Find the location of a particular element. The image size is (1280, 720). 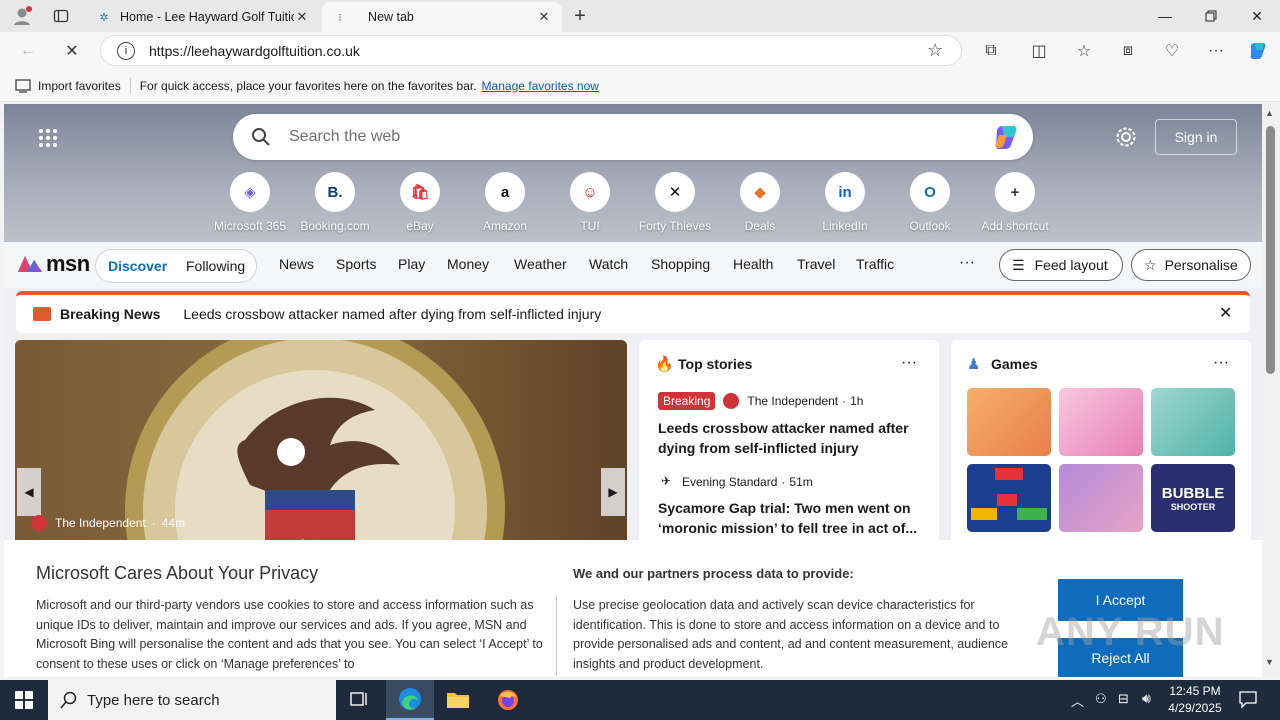

copilot-search-icon is located at coordinates (1006, 137).